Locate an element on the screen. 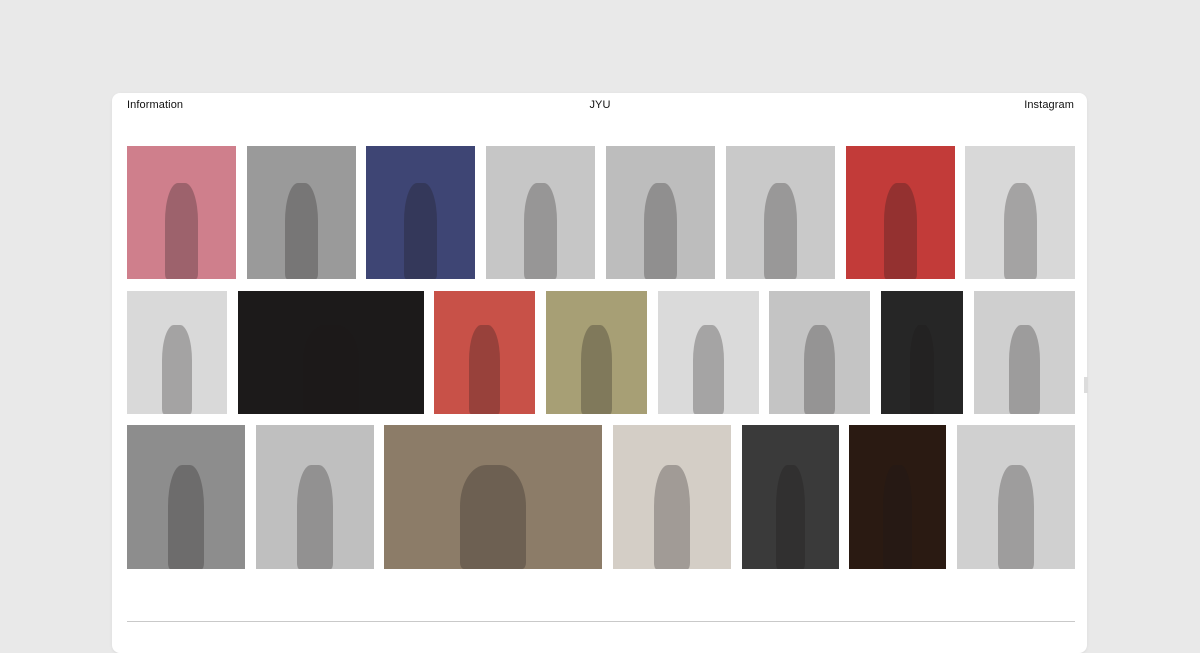  photo-model-blue-backdrop is located at coordinates (420, 212).